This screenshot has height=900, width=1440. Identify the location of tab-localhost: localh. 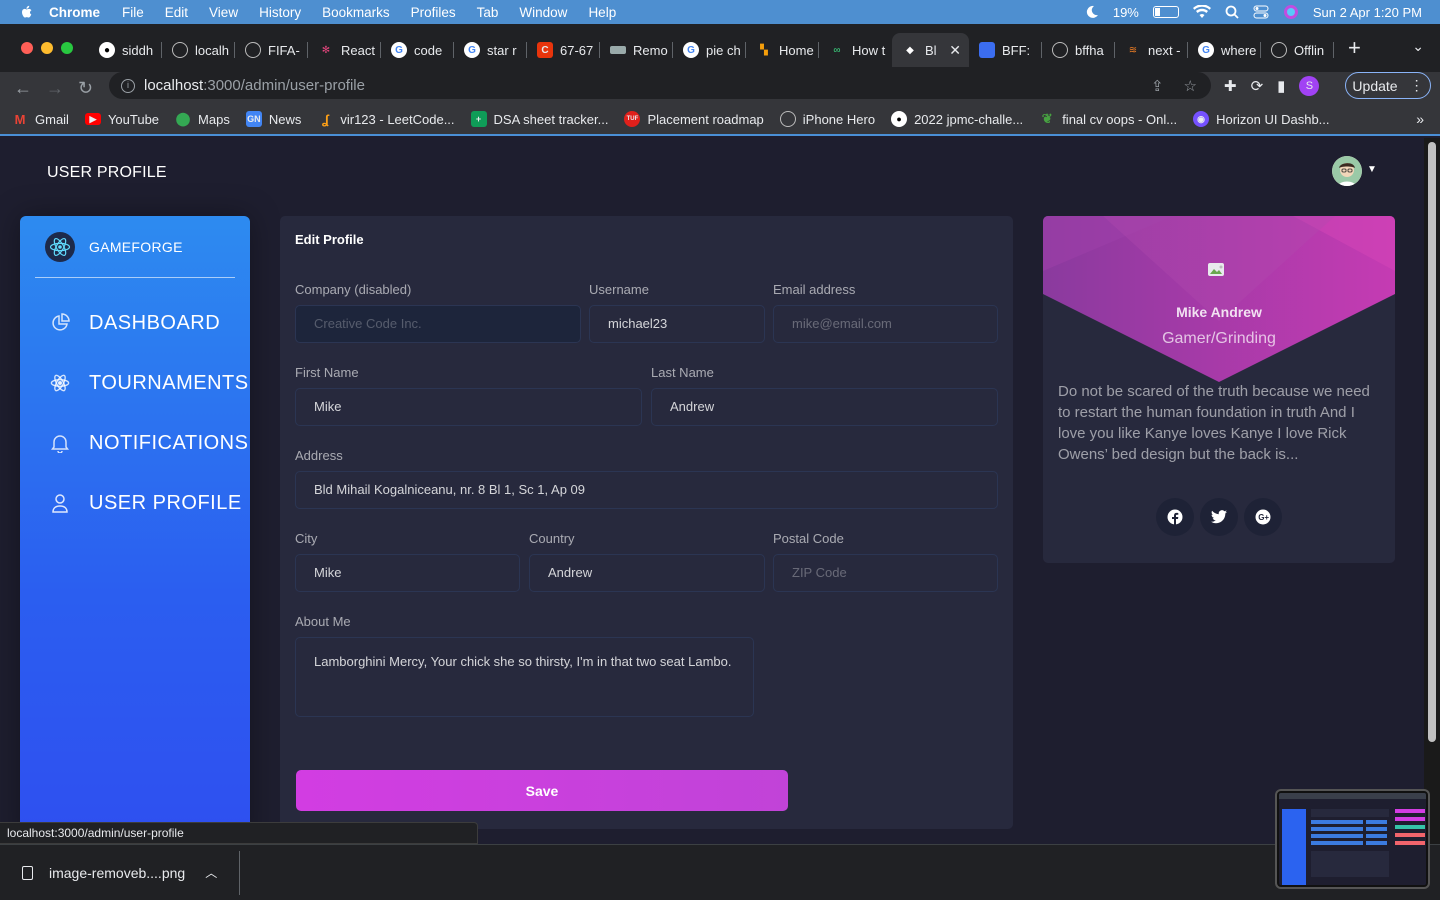
(198, 50).